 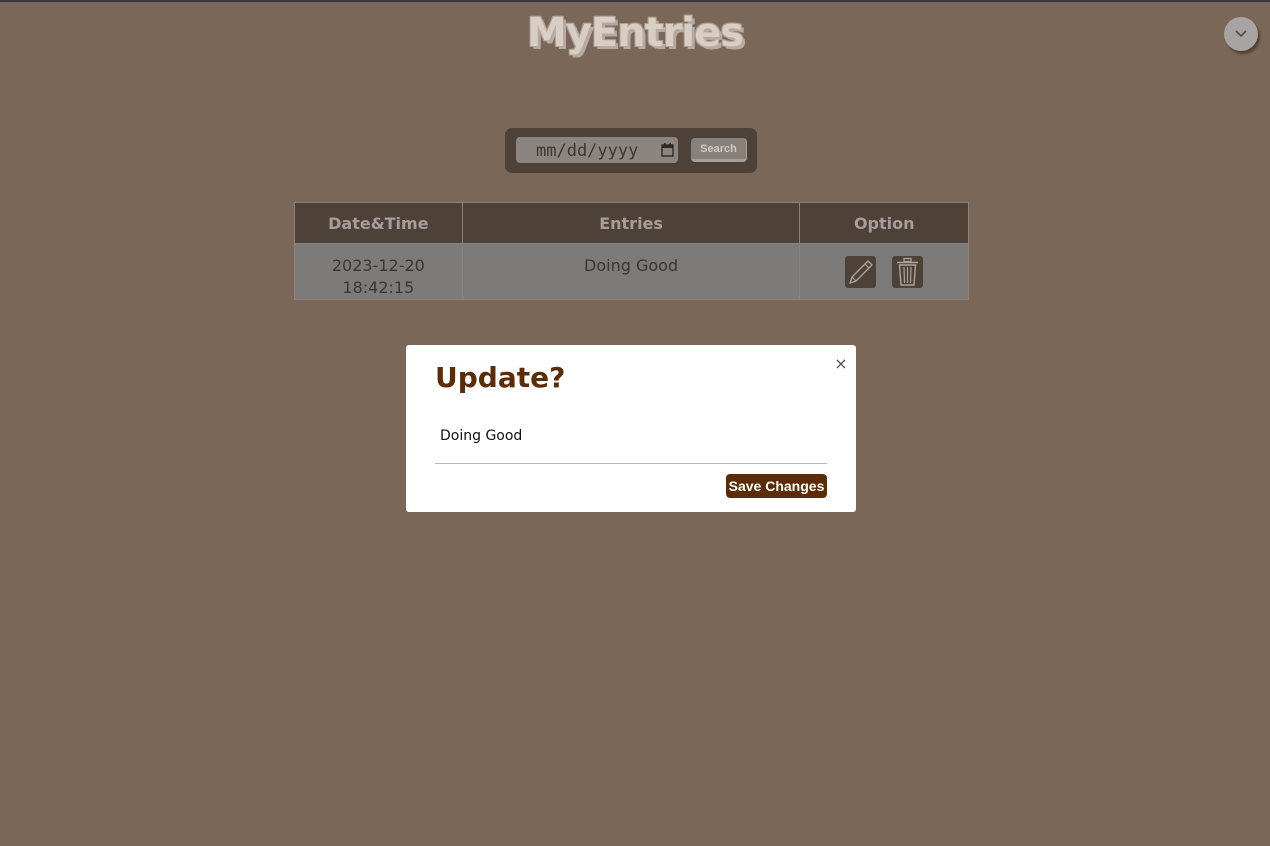 What do you see at coordinates (631, 436) in the screenshot?
I see `entry-update-input` at bounding box center [631, 436].